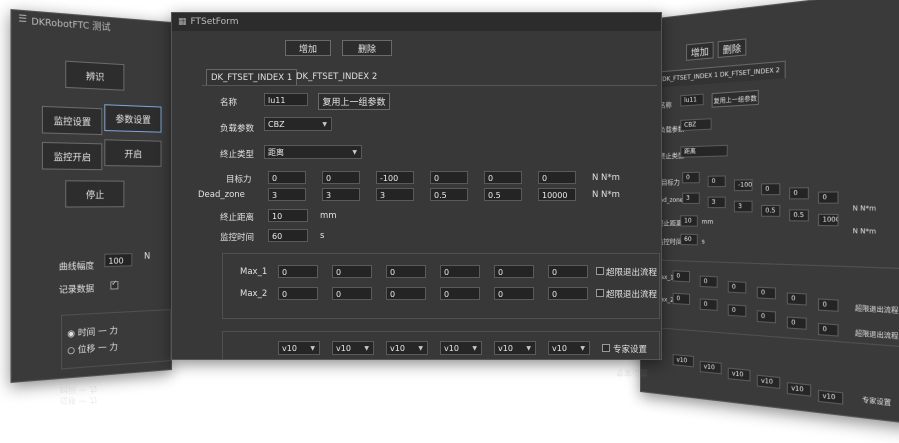  I want to click on right-v-select-3: v10, so click(739, 374).